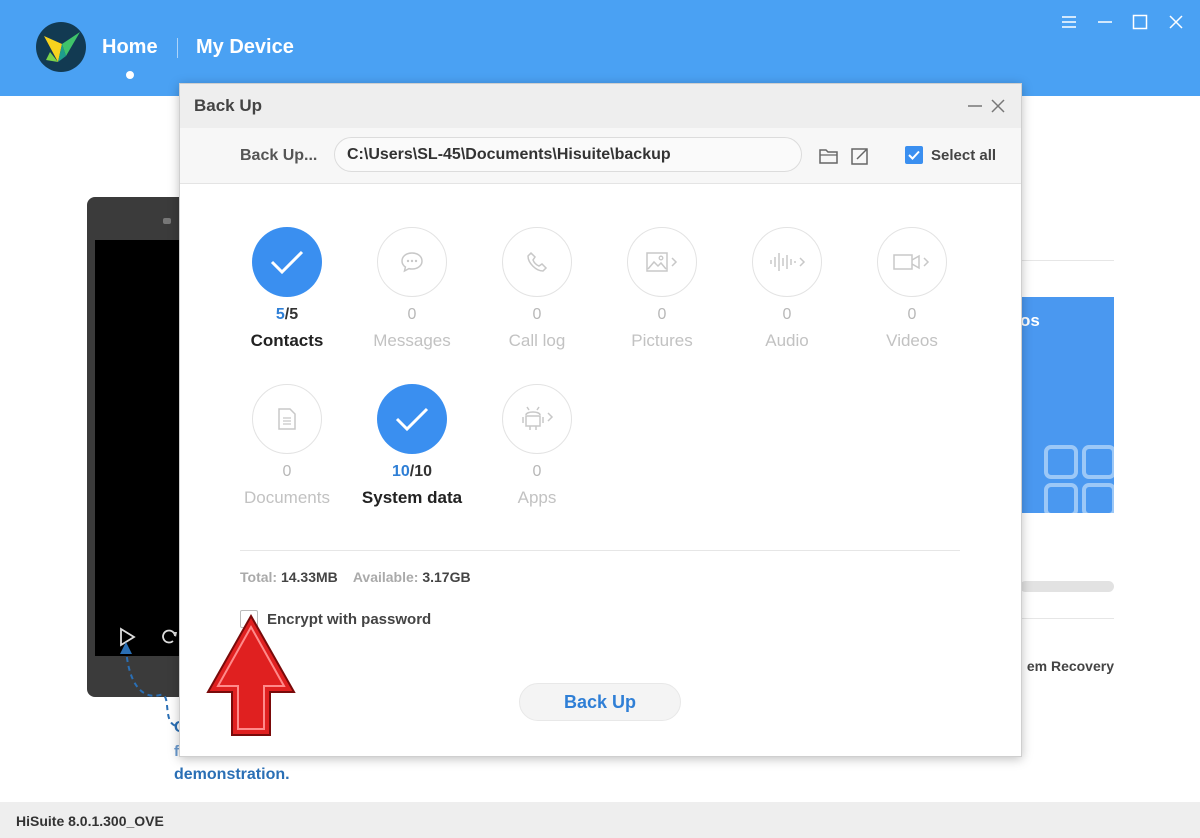  Describe the element at coordinates (1067, 405) in the screenshot. I see `backup-feature-card: os` at that location.